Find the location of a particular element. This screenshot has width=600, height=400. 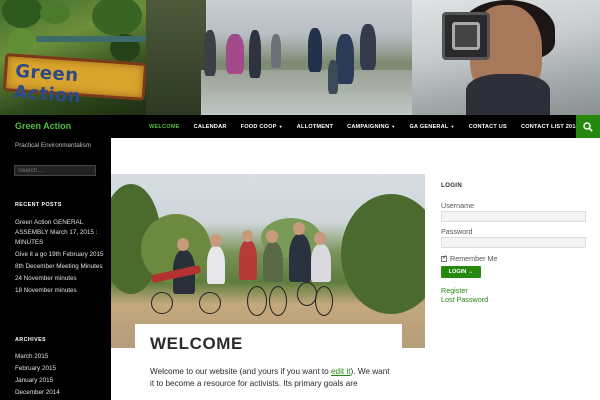

nav-label: WELCOME is located at coordinates (164, 126).